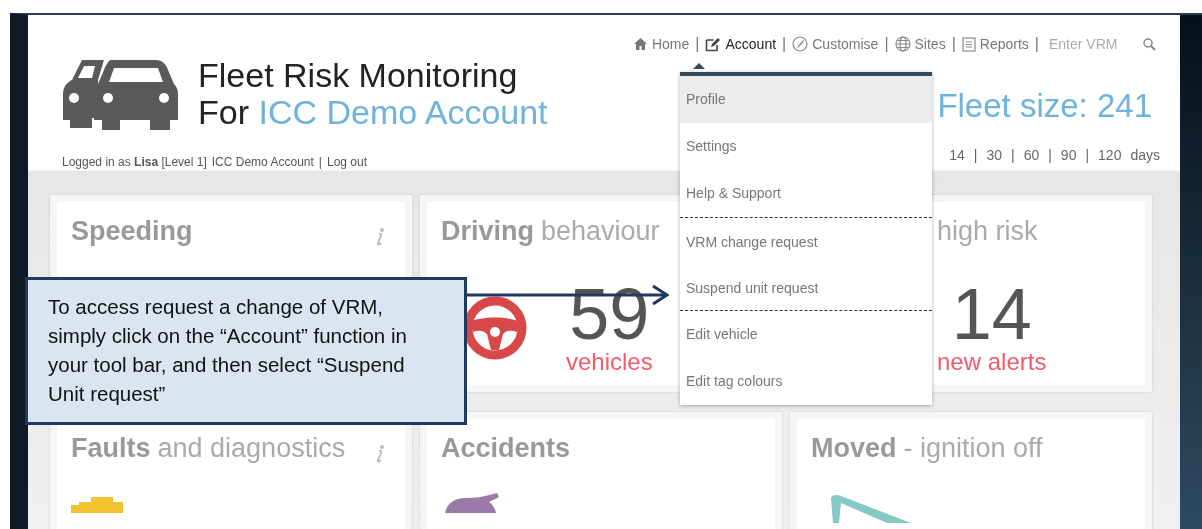  Describe the element at coordinates (251, 448) in the screenshot. I see `card-subtitle: and diagnostics` at that location.